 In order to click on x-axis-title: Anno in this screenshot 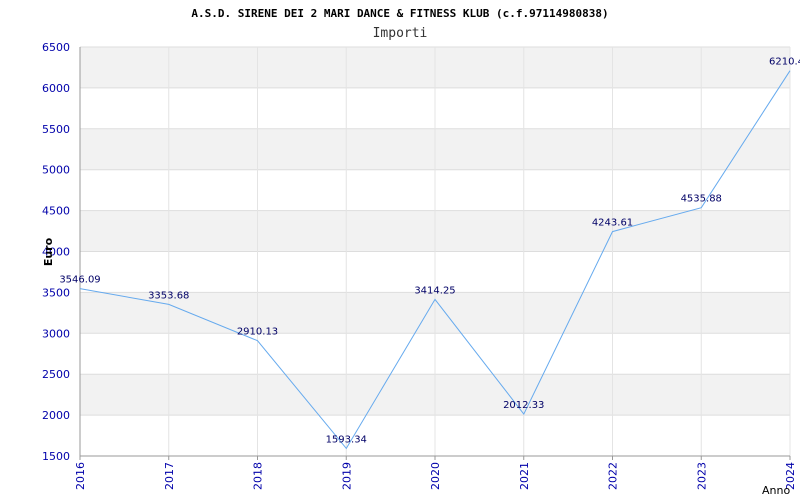, I will do `click(776, 490)`.